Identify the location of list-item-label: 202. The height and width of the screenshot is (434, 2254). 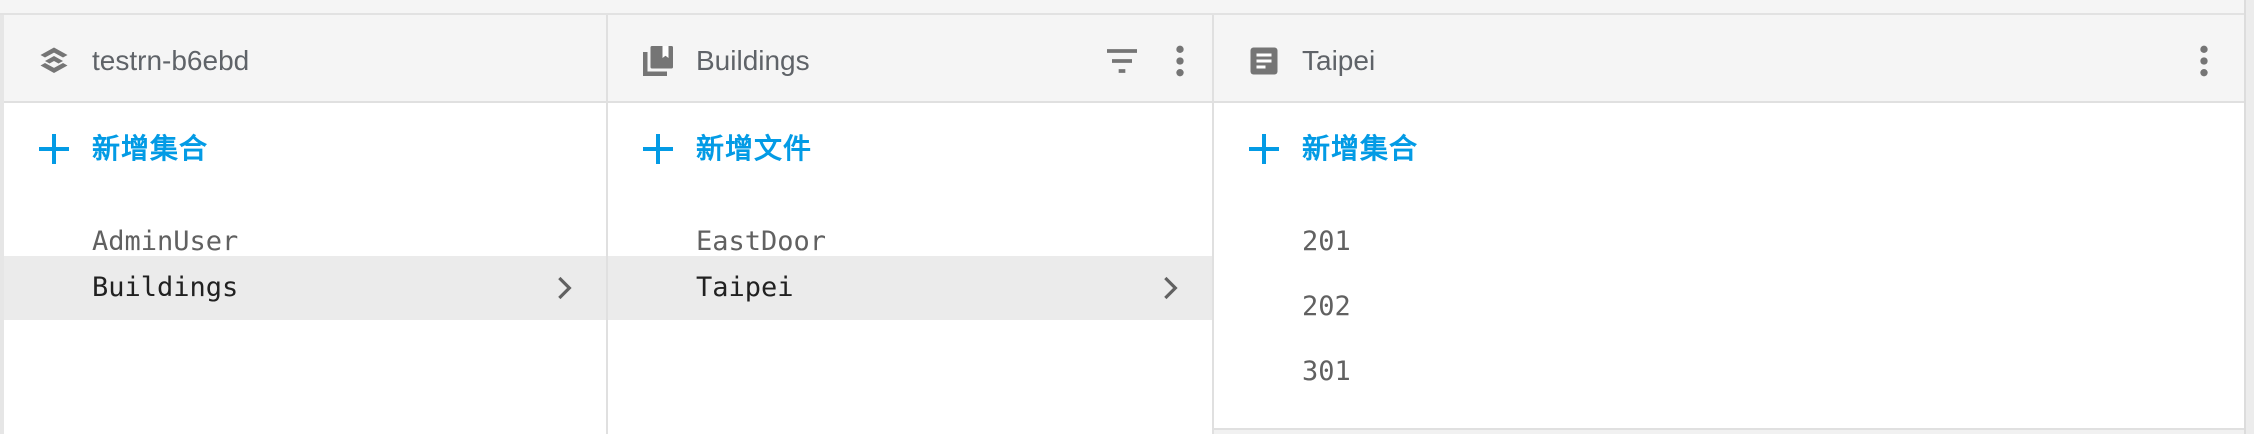
(1326, 306).